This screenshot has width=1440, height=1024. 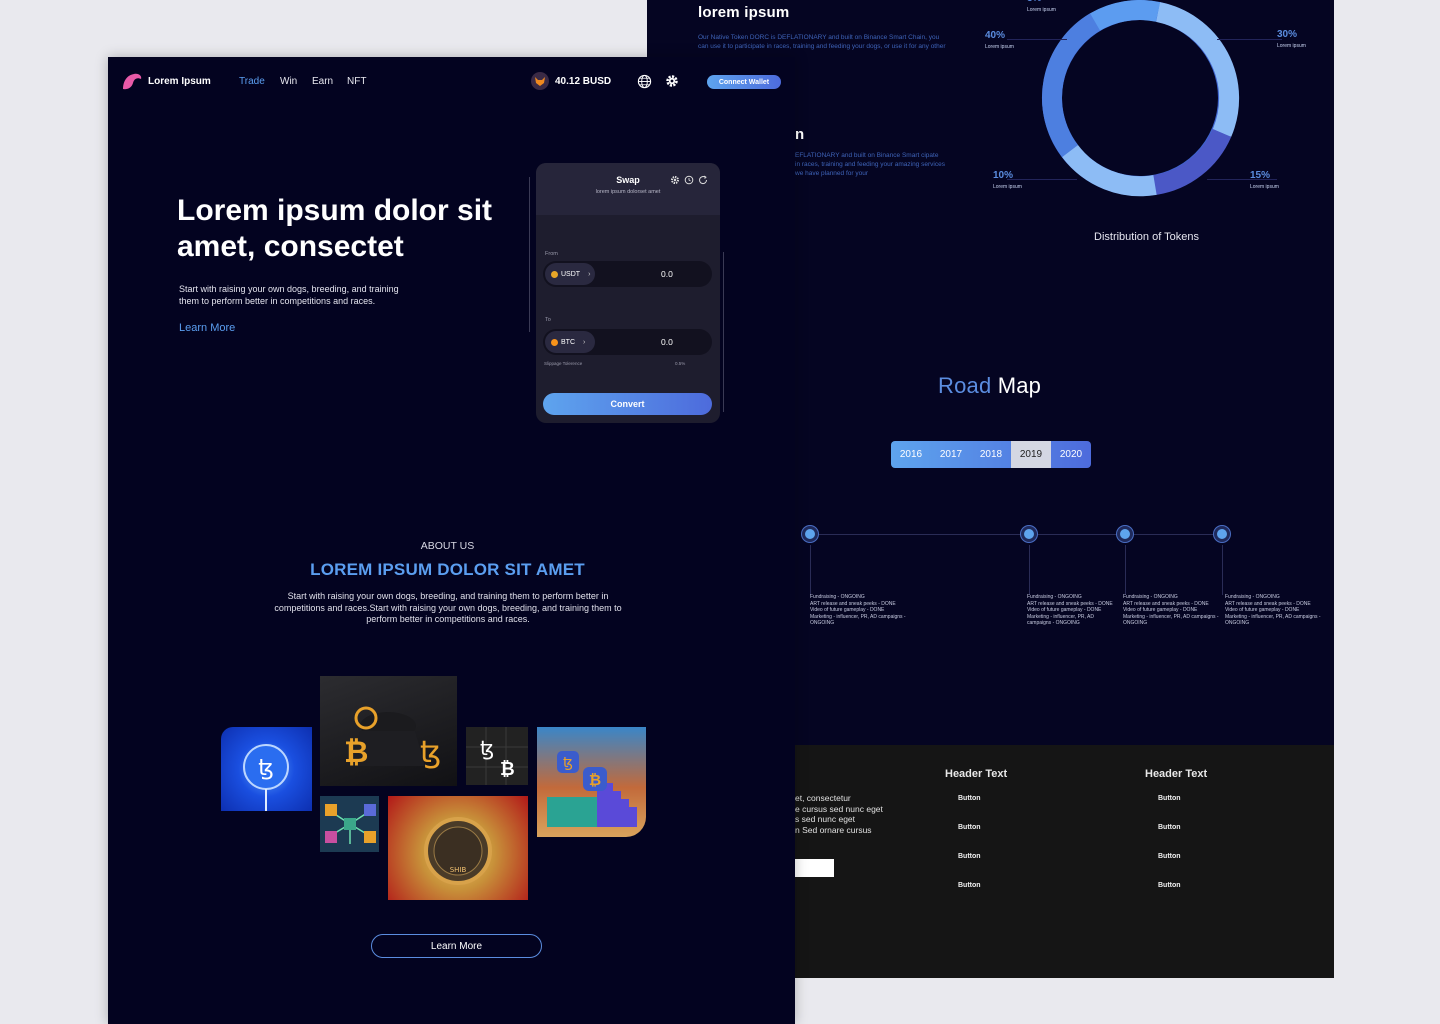 What do you see at coordinates (456, 946) in the screenshot?
I see `about-learn-more-button: Learn More` at bounding box center [456, 946].